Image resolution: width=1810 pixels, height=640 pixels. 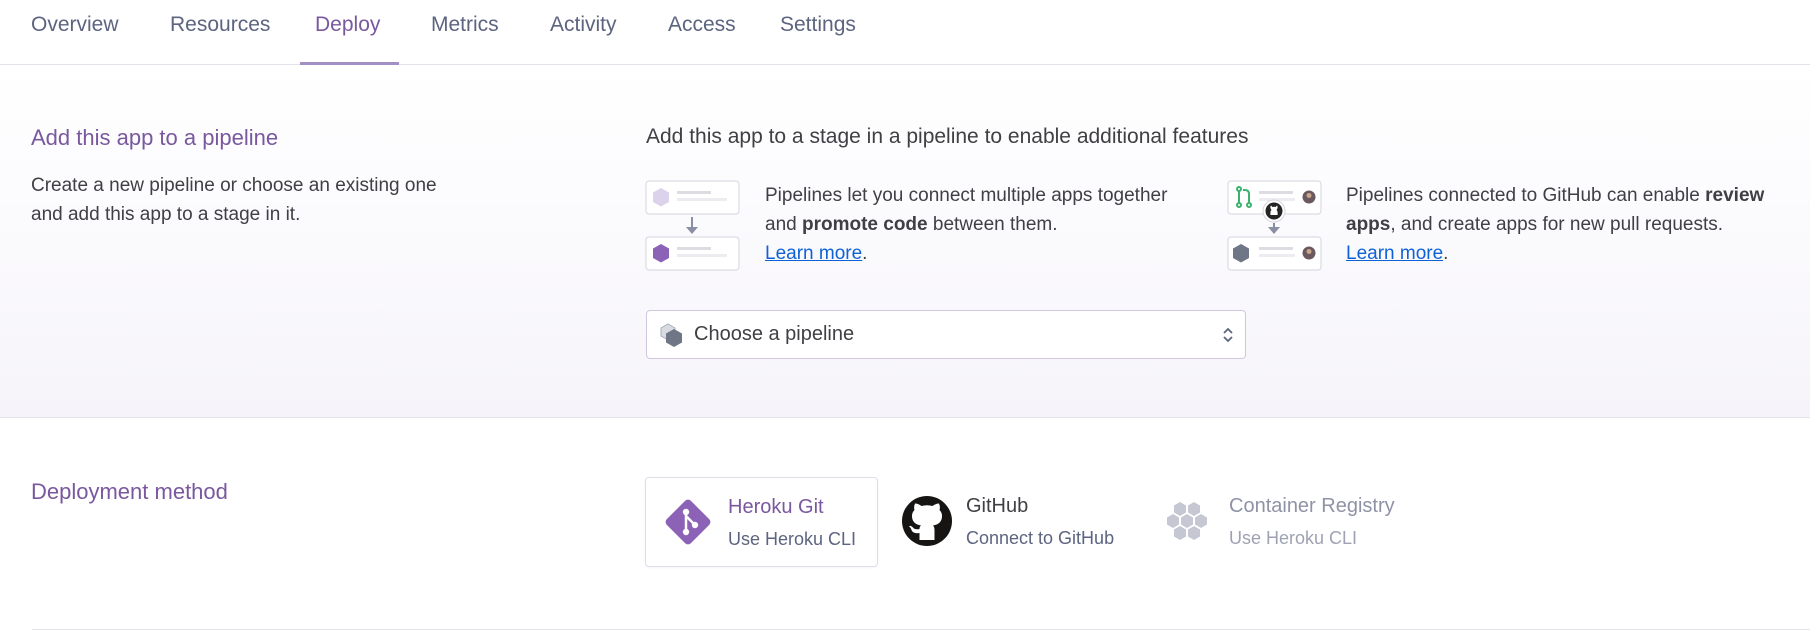 I want to click on tab-settings: Settings, so click(x=818, y=25).